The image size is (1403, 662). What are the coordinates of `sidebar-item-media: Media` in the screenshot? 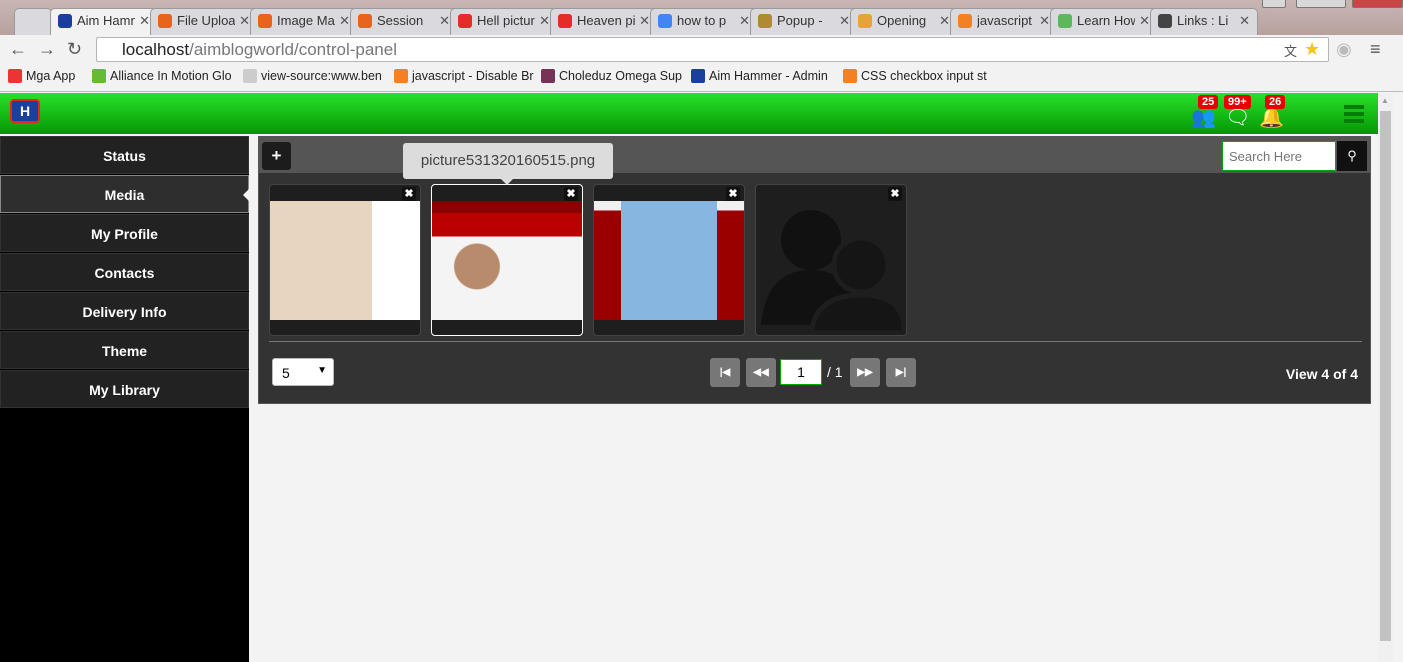 It's located at (124, 194).